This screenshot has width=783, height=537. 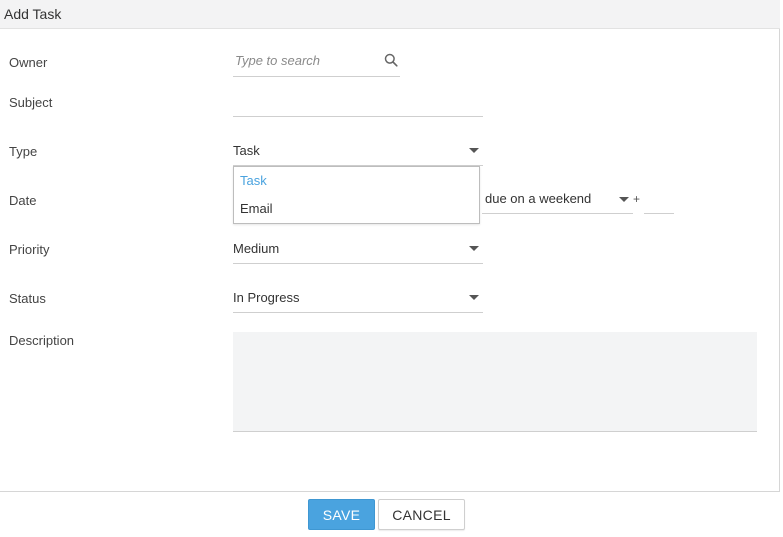 I want to click on dialog-footer: SAVE CANCEL, so click(x=390, y=513).